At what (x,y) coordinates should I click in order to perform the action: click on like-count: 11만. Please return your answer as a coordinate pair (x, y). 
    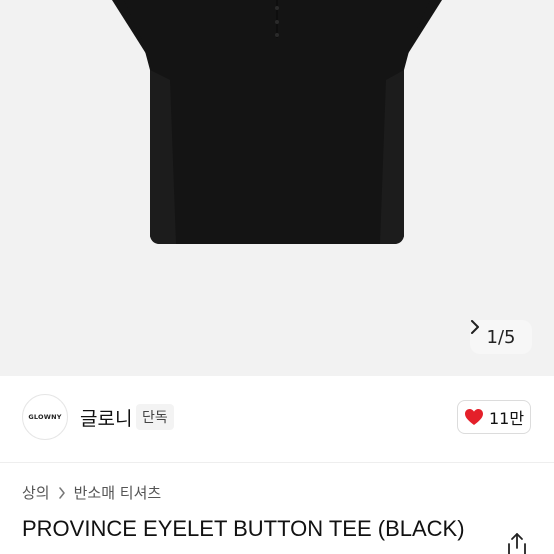
    Looking at the image, I should click on (506, 418).